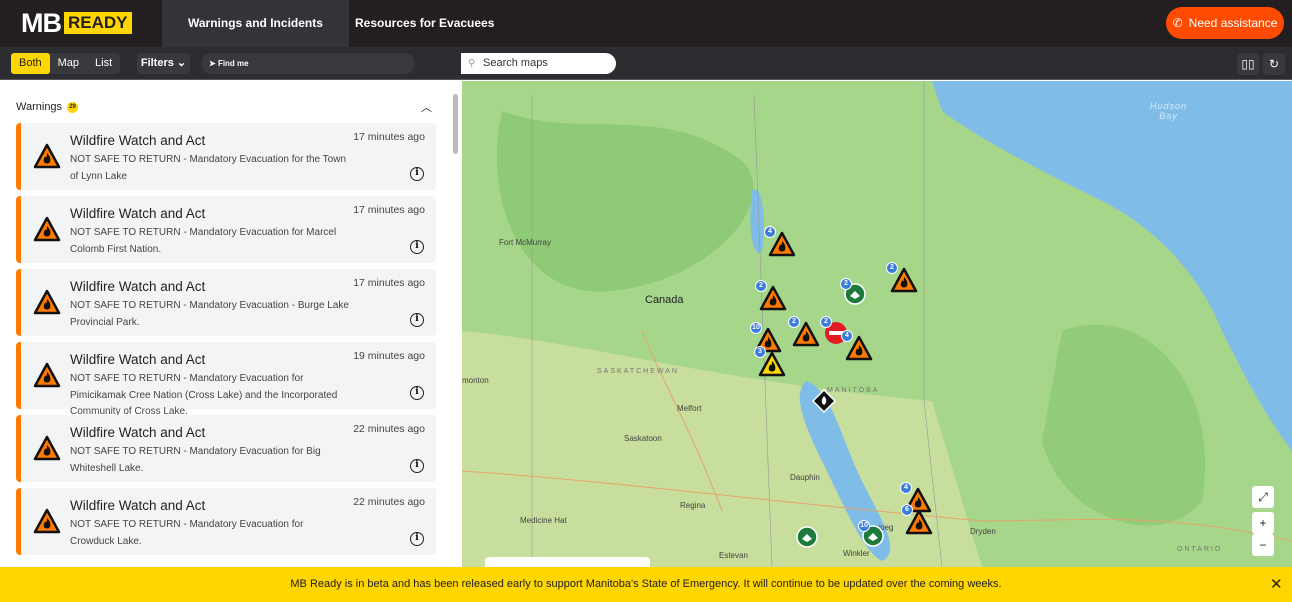 The width and height of the screenshot is (1292, 602). What do you see at coordinates (864, 526) in the screenshot?
I see `marker-count-badge: 10` at bounding box center [864, 526].